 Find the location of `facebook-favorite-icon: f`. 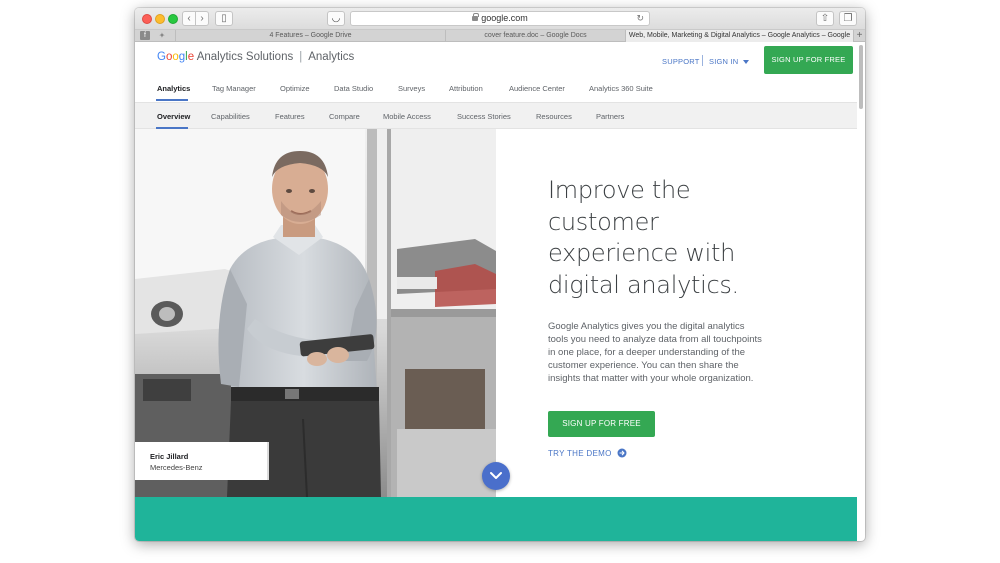

facebook-favorite-icon: f is located at coordinates (145, 35).